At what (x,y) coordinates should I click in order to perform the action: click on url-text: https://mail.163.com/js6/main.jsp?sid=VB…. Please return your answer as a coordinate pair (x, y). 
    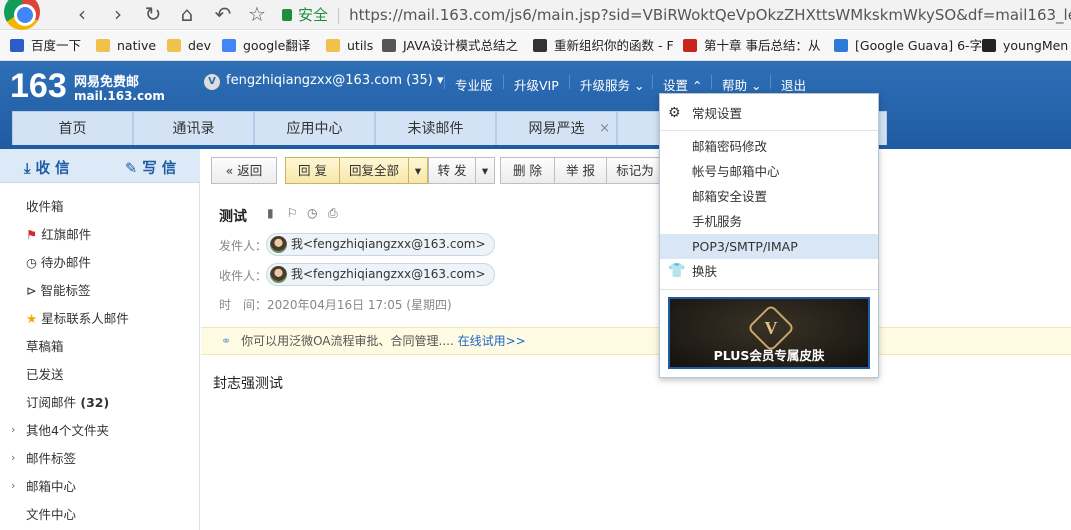
    Looking at the image, I should click on (710, 15).